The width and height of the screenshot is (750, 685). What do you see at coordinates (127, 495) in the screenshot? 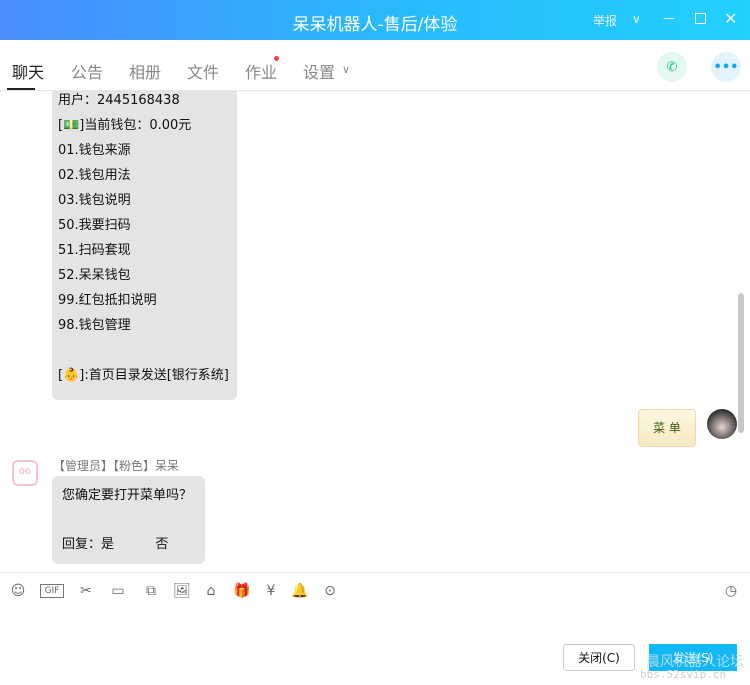
I see `confirm-text: 您确定要打开菜单吗？` at bounding box center [127, 495].